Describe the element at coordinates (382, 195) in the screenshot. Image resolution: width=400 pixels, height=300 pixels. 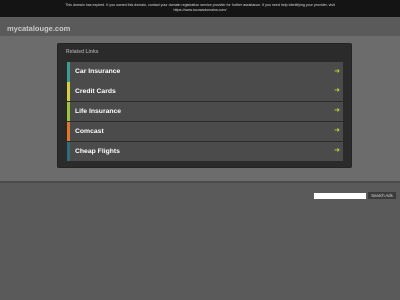
I see `search-ads-button: Search Ads` at that location.